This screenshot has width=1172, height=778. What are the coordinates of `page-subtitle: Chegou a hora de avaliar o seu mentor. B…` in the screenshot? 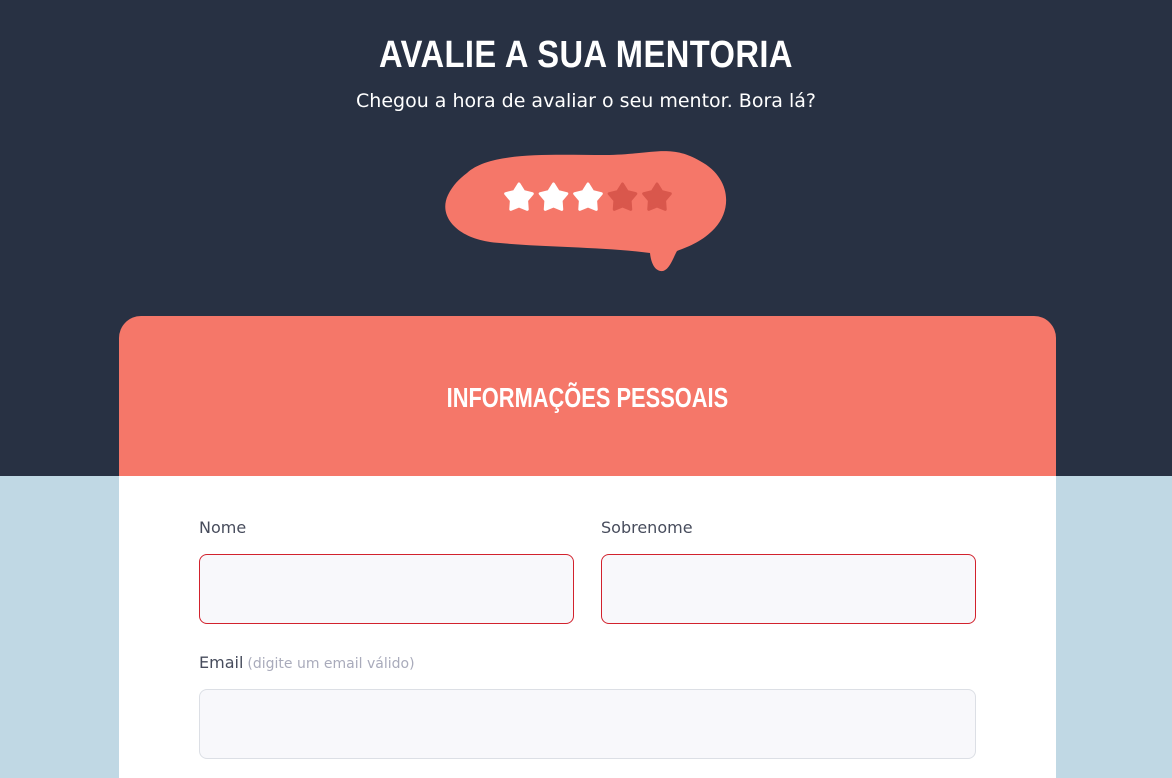 It's located at (586, 101).